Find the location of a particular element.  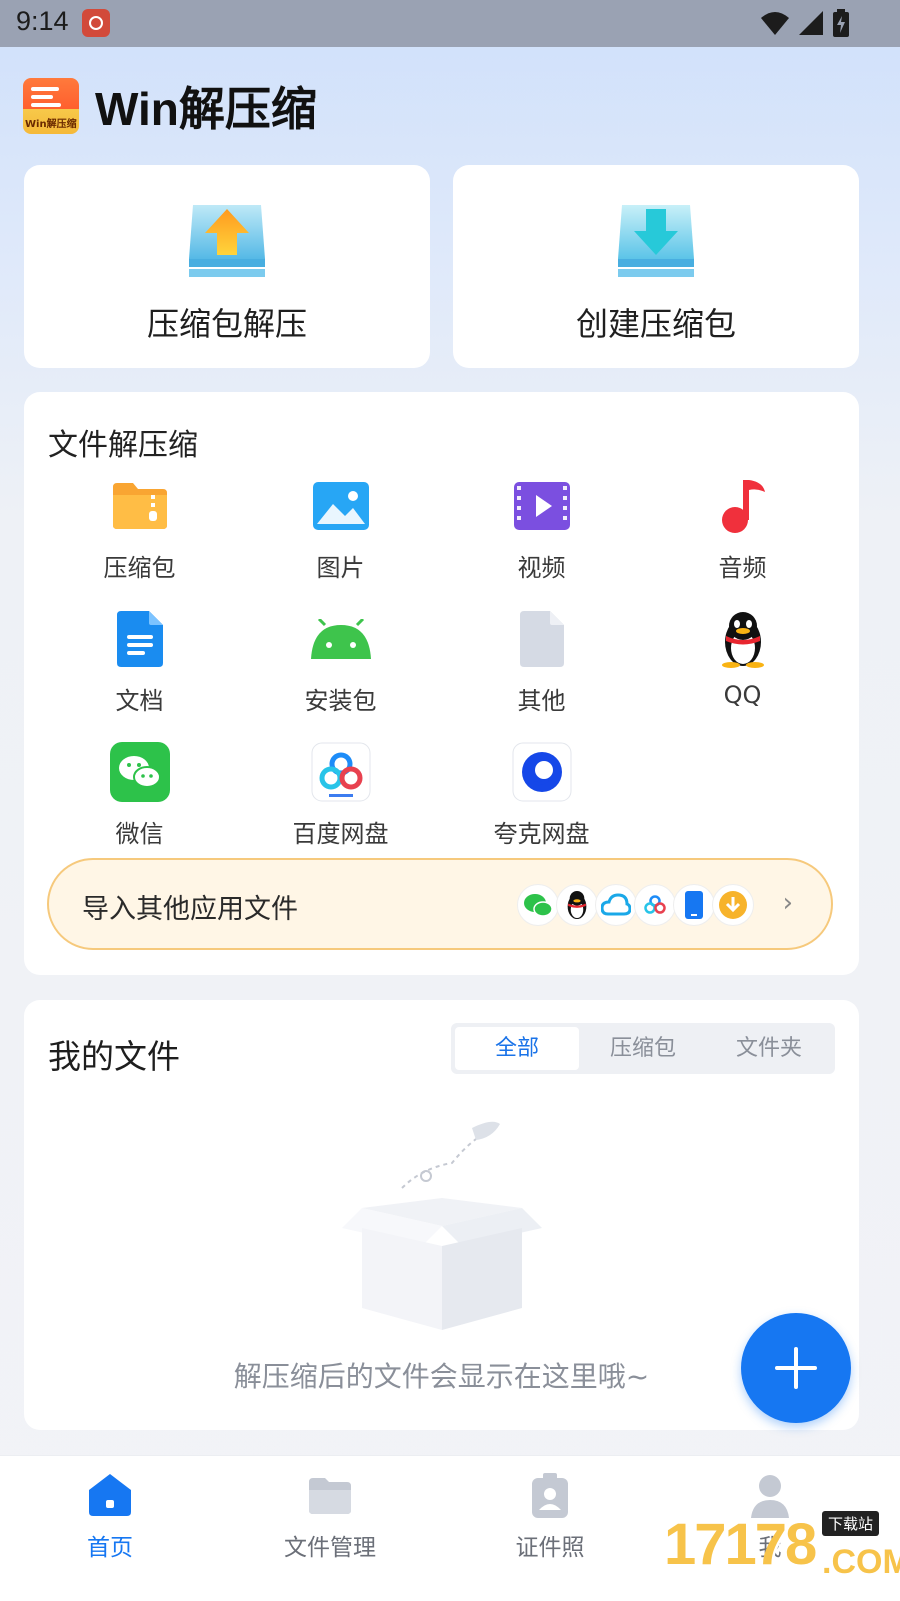

app-logo-text: Win解压缩 is located at coordinates (51, 124).